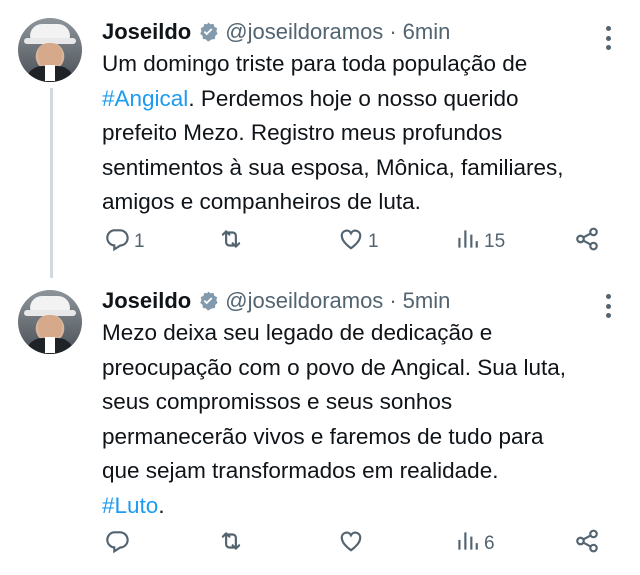  I want to click on tweet-text-line: #Angical. Perdemos hoje o nosso querido, so click(364, 99).